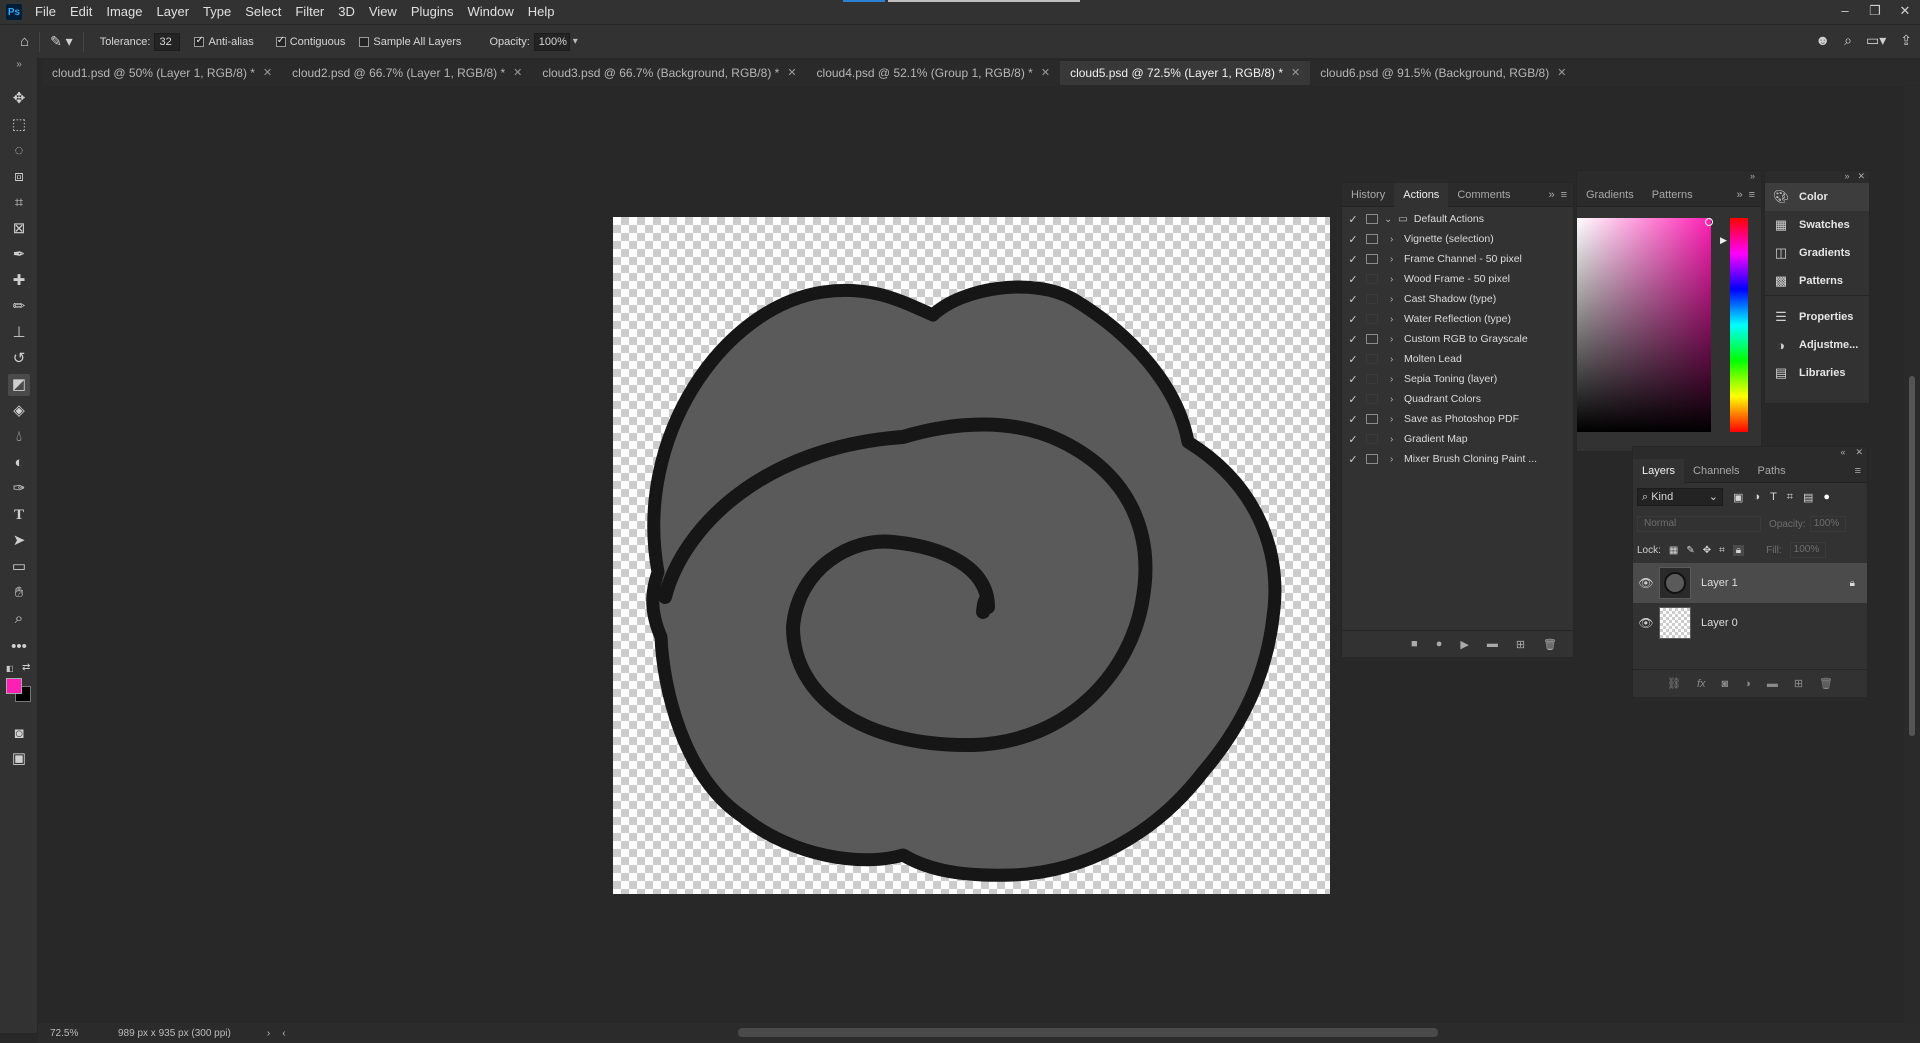 The image size is (1920, 1043). What do you see at coordinates (1716, 471) in the screenshot?
I see `tab-channels: Channels` at bounding box center [1716, 471].